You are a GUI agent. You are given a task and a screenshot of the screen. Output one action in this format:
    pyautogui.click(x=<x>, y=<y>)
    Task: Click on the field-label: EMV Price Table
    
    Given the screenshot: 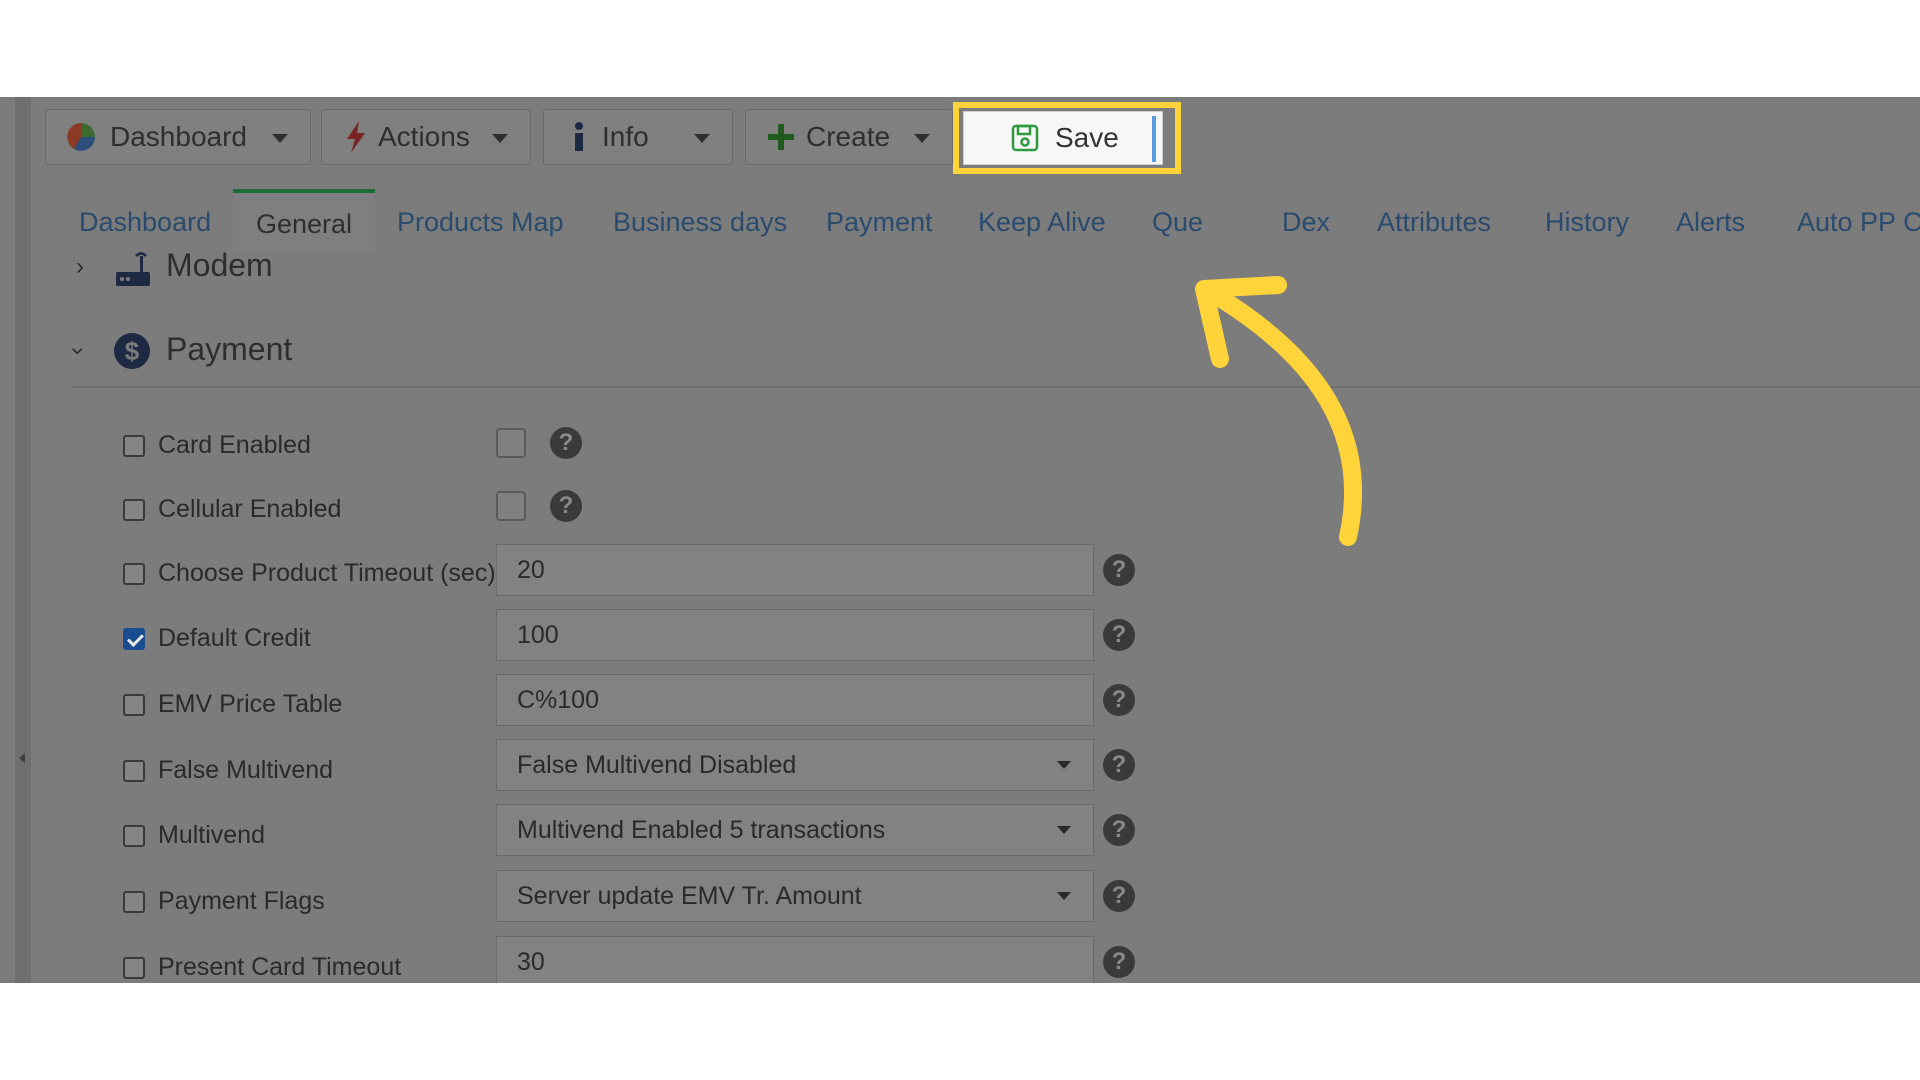 What is the action you would take?
    pyautogui.click(x=250, y=704)
    